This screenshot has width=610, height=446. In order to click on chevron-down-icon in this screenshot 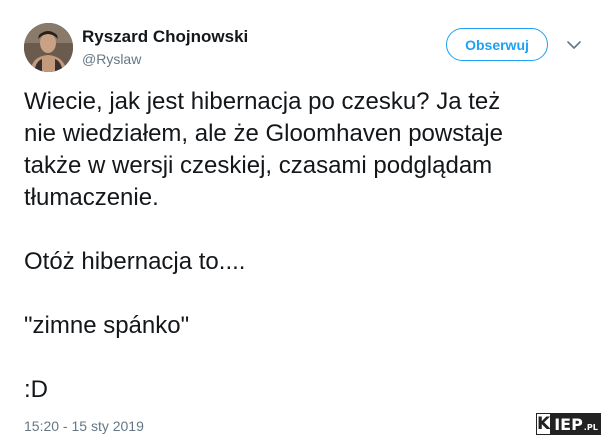, I will do `click(574, 45)`.